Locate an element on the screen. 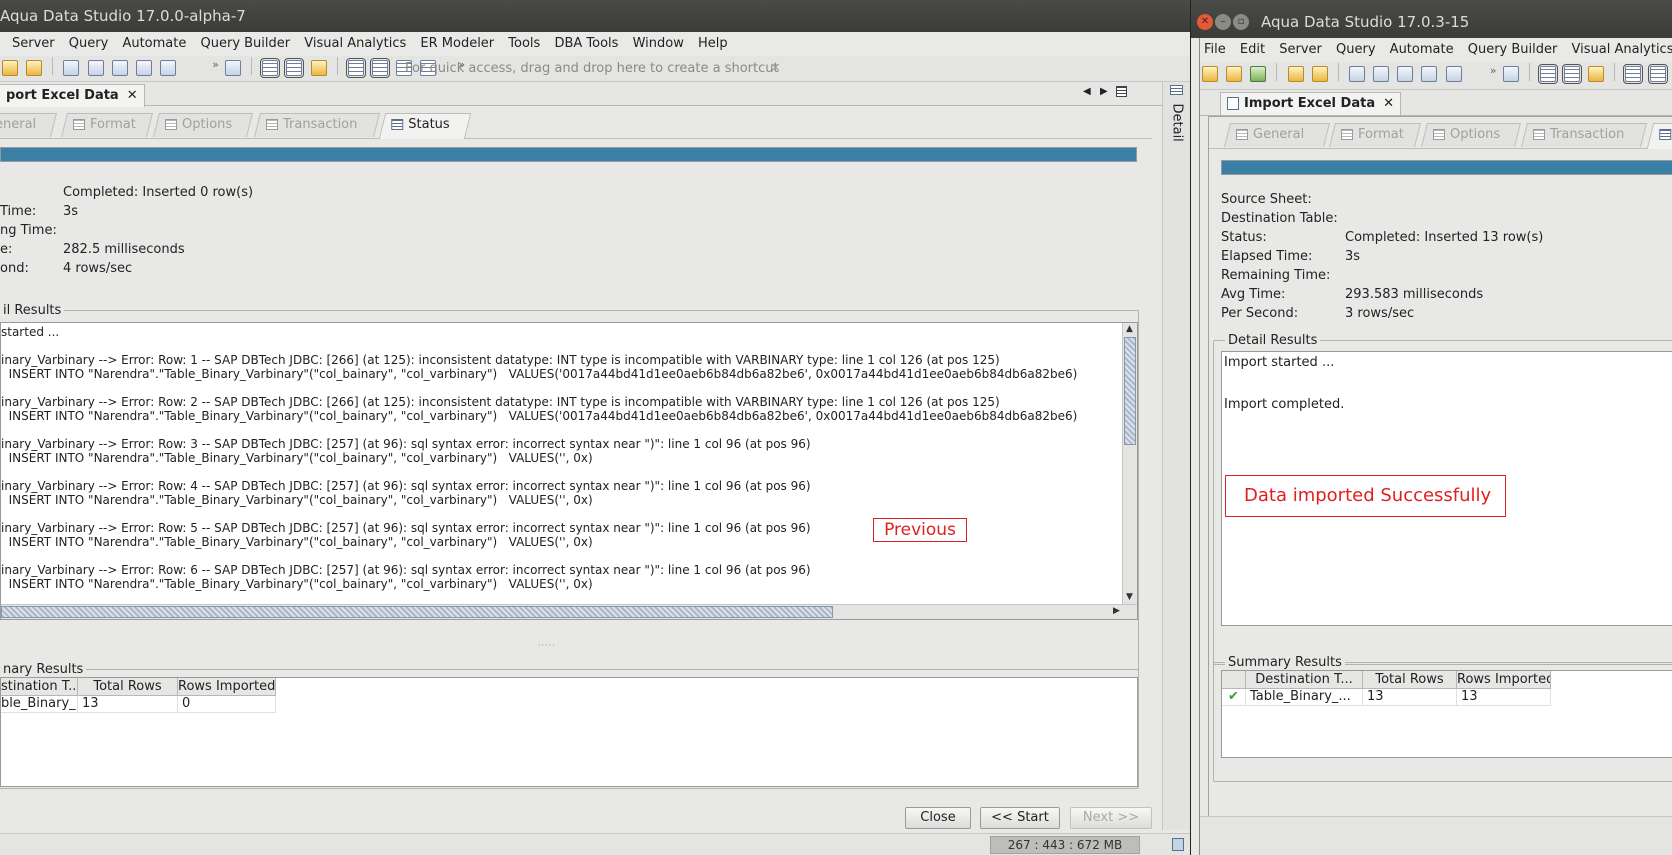 The height and width of the screenshot is (855, 1672). register-server-icon is located at coordinates (1295, 74).